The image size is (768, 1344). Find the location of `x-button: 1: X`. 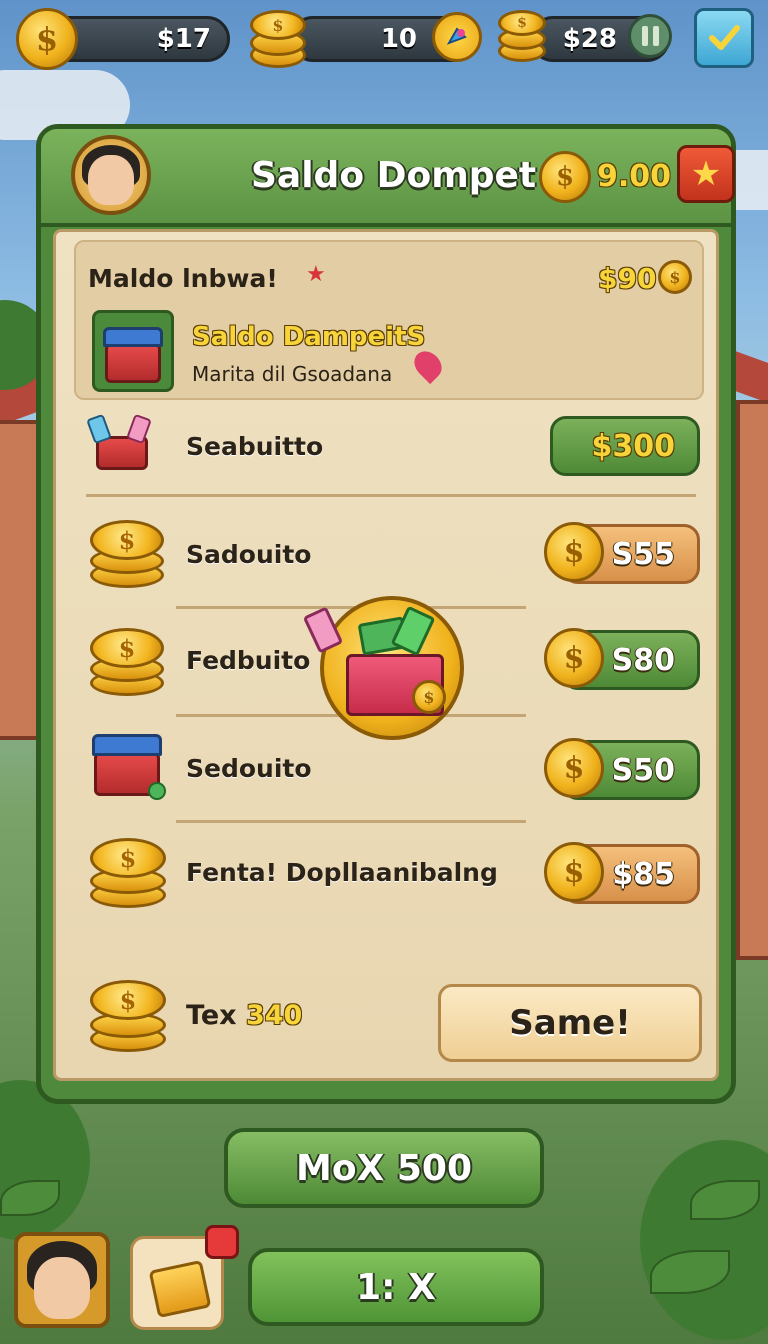

x-button: 1: X is located at coordinates (396, 1287).